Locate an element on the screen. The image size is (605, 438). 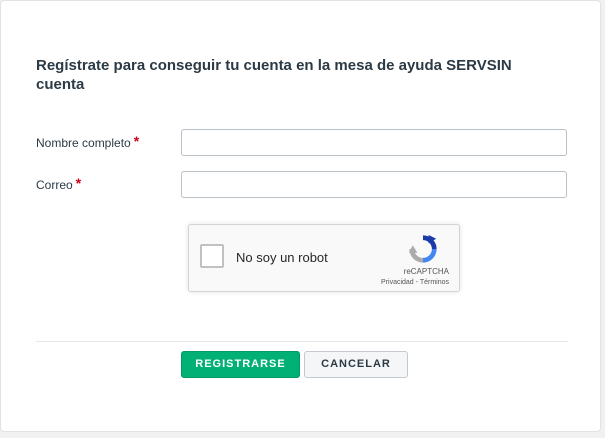
email-input is located at coordinates (374, 184).